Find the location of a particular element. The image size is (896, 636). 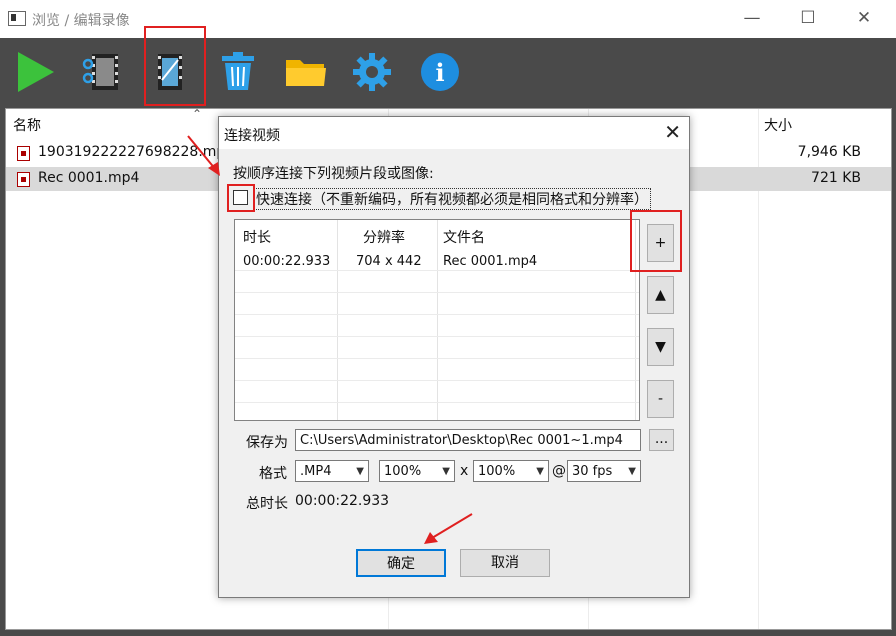

remove-clip-button: - is located at coordinates (660, 399).